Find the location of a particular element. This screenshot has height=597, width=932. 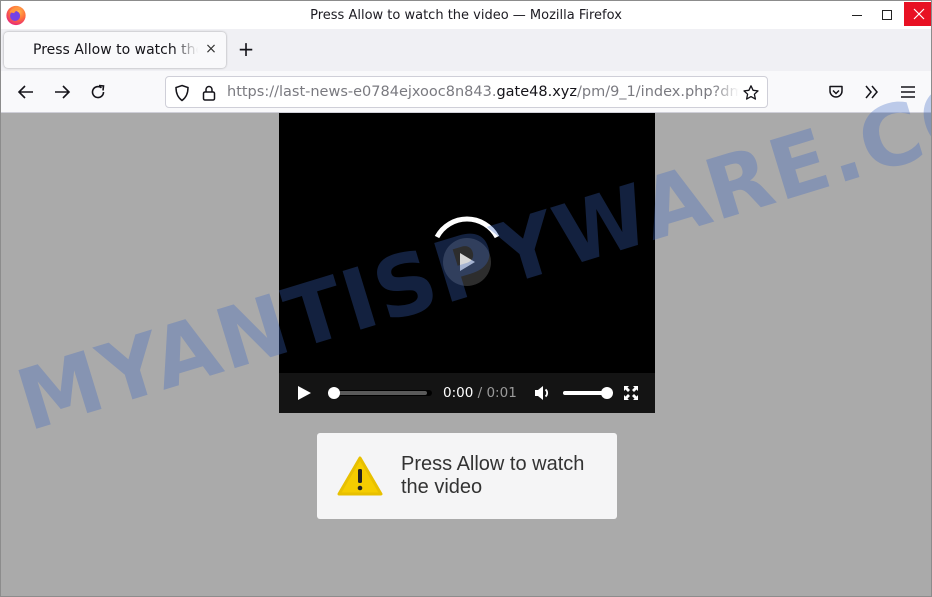

tab-title: Press Allow to watch the video is located at coordinates (115, 50).